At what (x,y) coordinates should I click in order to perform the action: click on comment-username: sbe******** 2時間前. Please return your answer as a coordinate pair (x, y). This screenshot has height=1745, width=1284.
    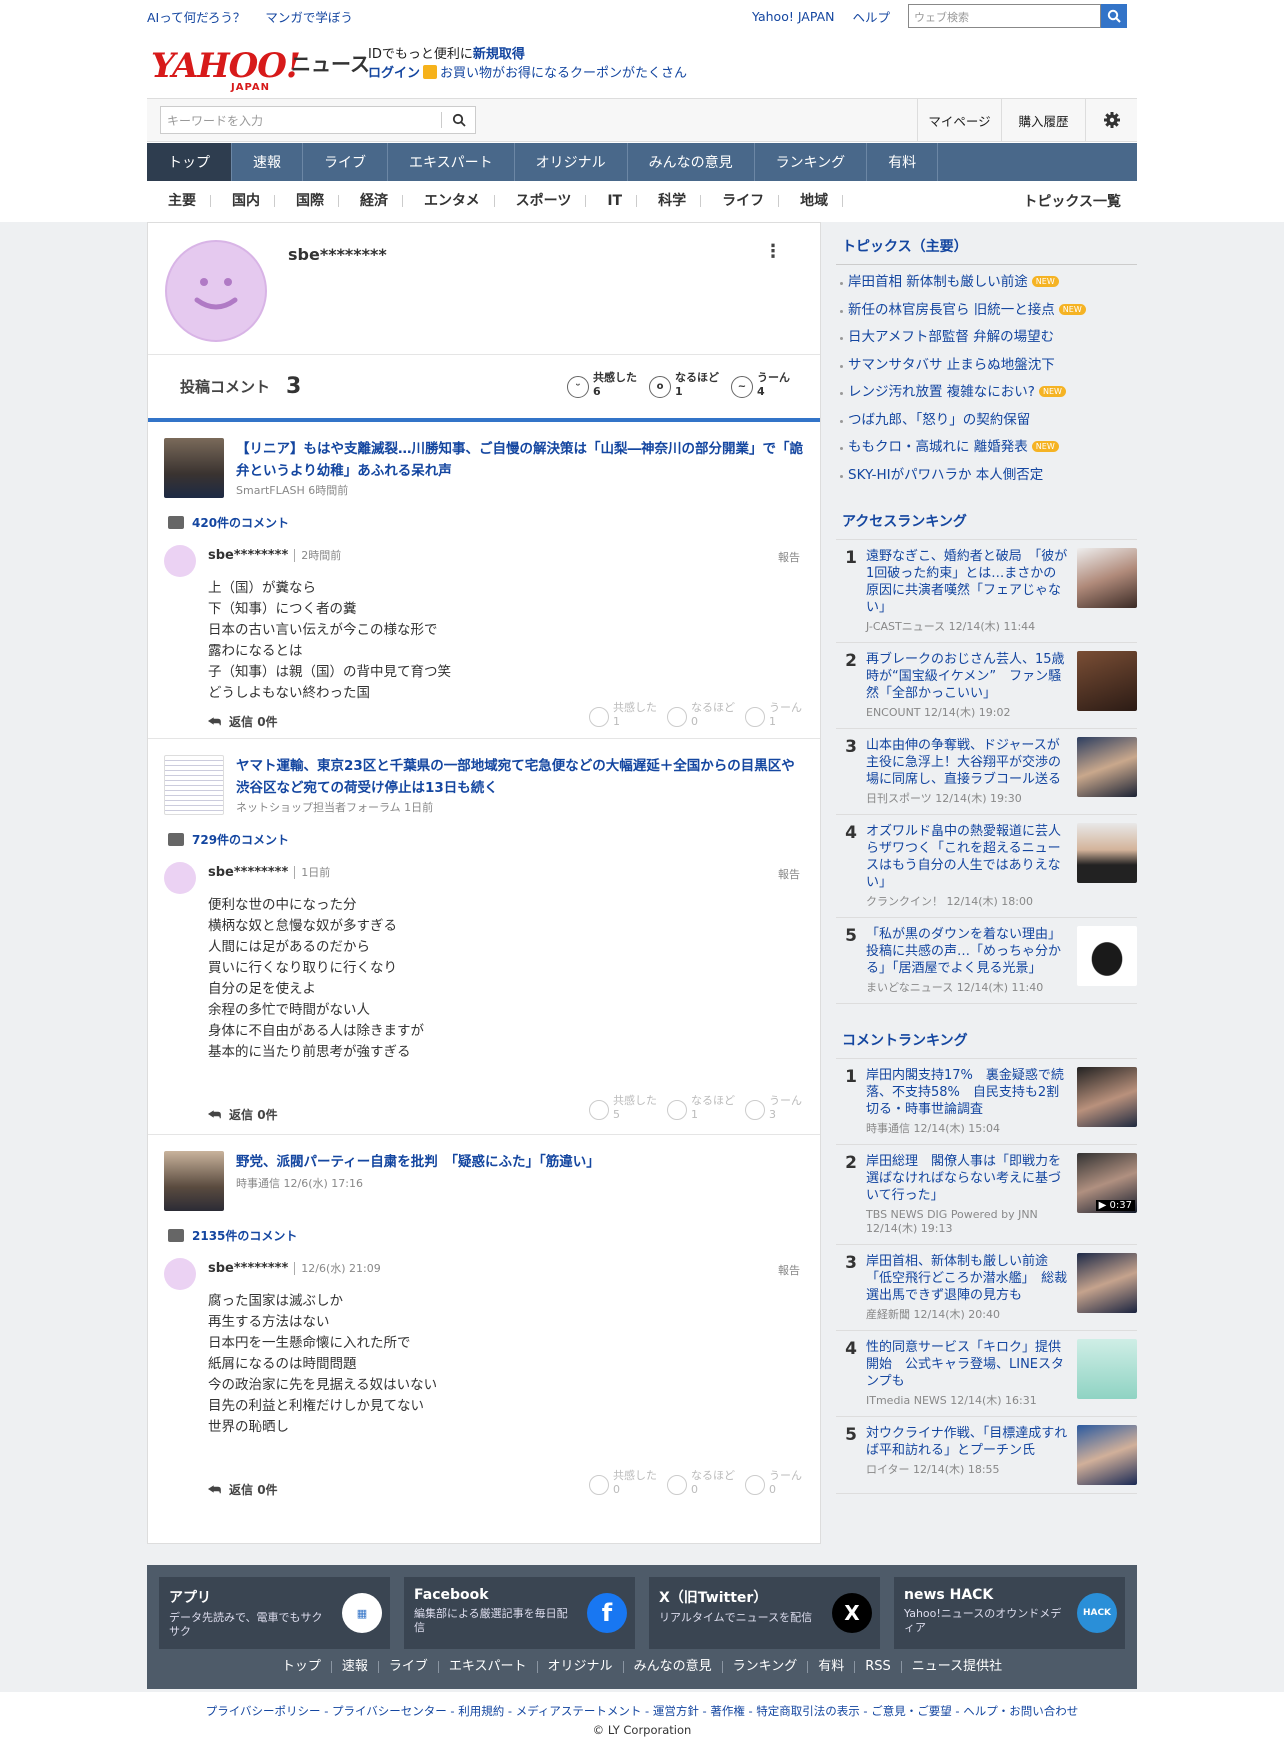
    Looking at the image, I should click on (275, 555).